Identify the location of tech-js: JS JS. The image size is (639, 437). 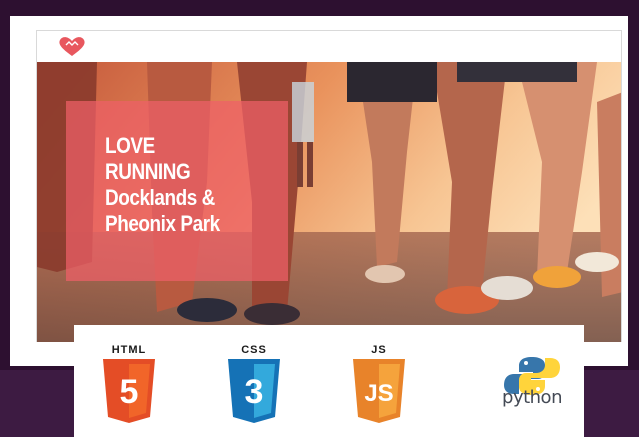
(379, 384).